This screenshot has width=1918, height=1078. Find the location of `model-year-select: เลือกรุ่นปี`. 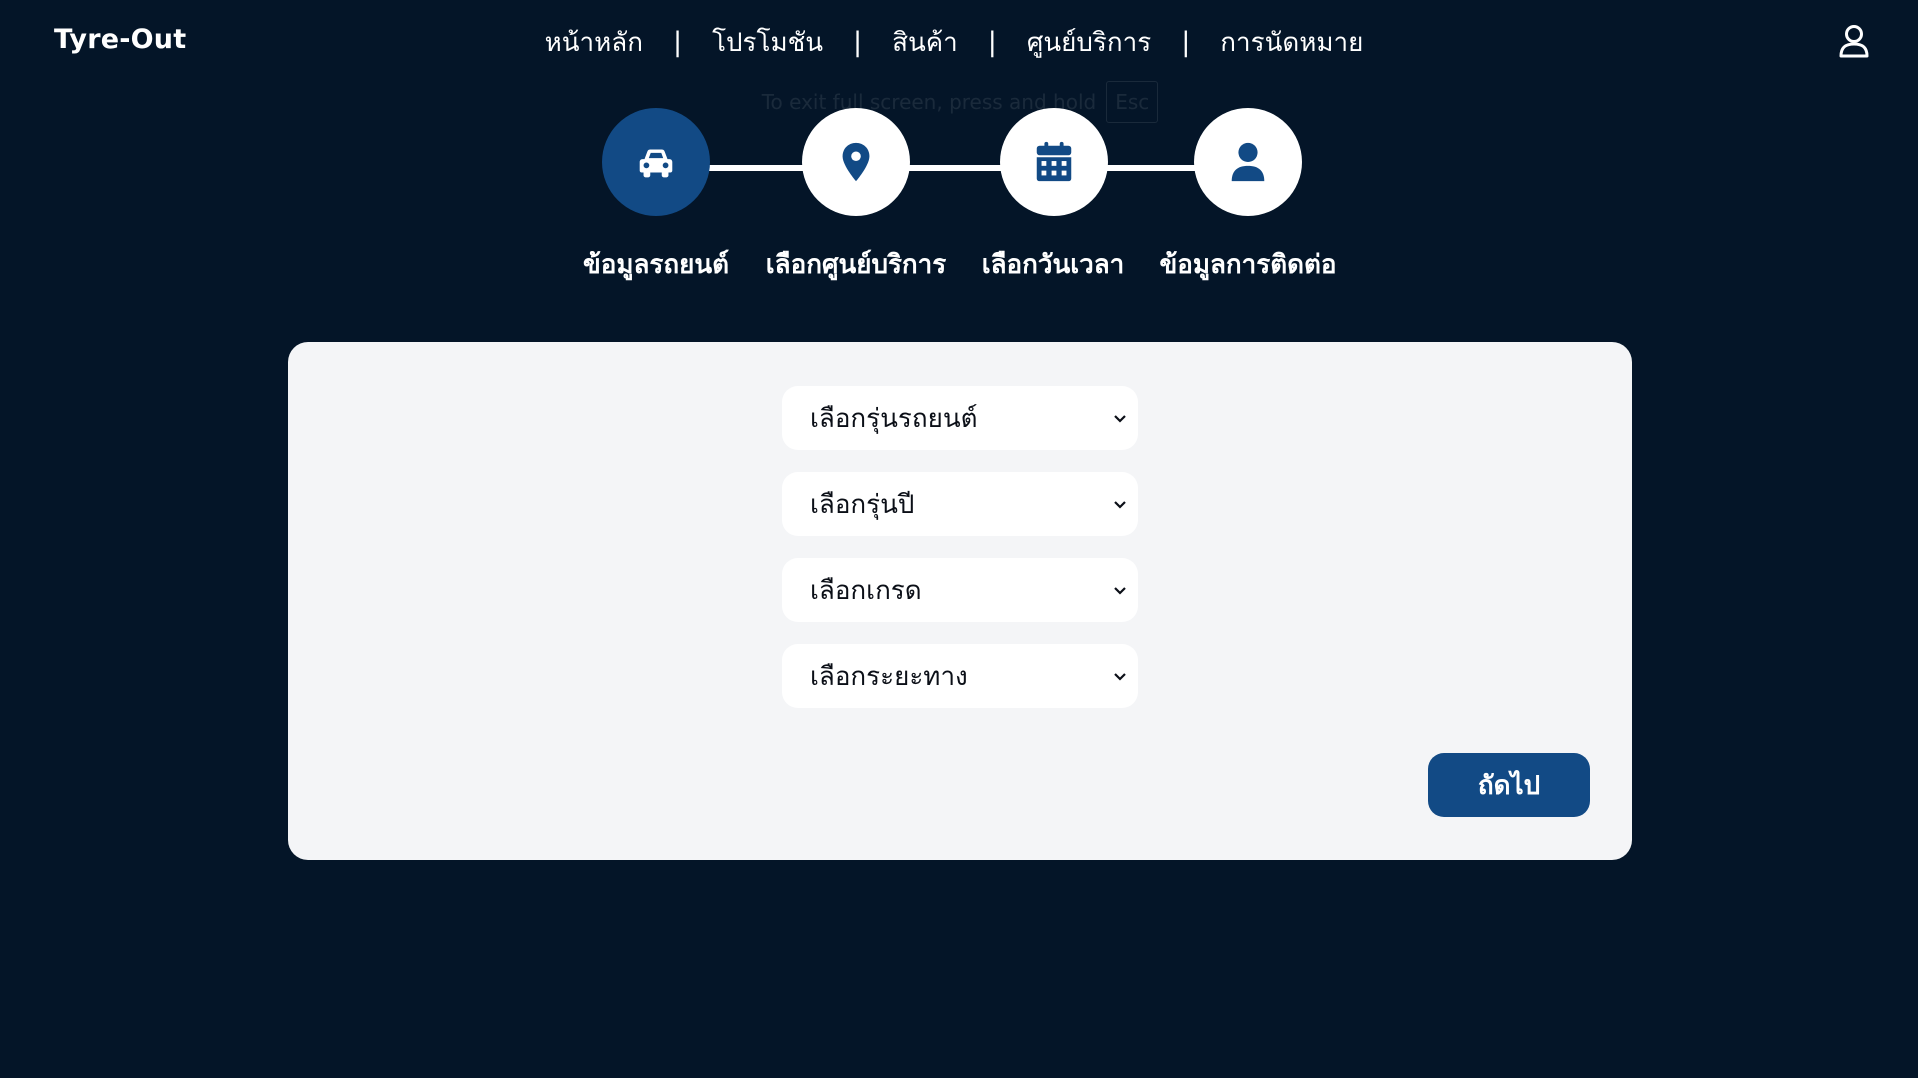

model-year-select: เลือกรุ่นปี is located at coordinates (960, 504).